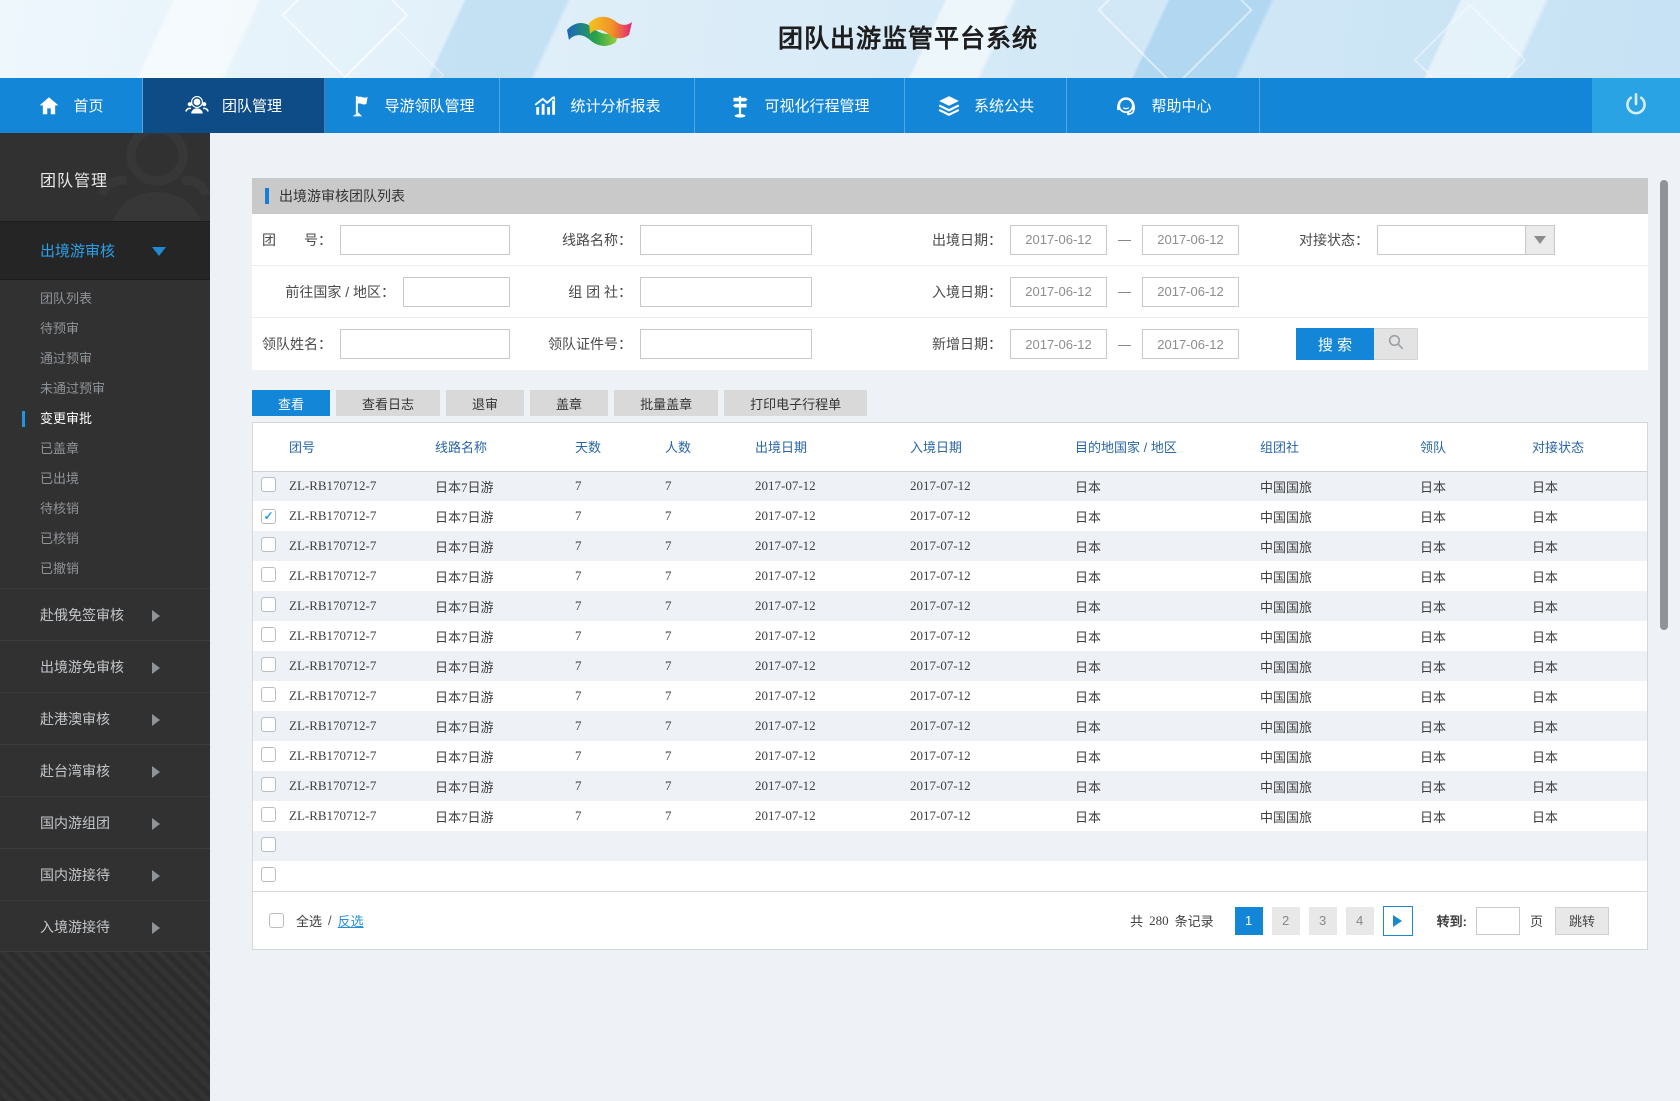 Image resolution: width=1680 pixels, height=1101 pixels. Describe the element at coordinates (105, 359) in the screenshot. I see `sidebar-subitem-2: 通过预审` at that location.